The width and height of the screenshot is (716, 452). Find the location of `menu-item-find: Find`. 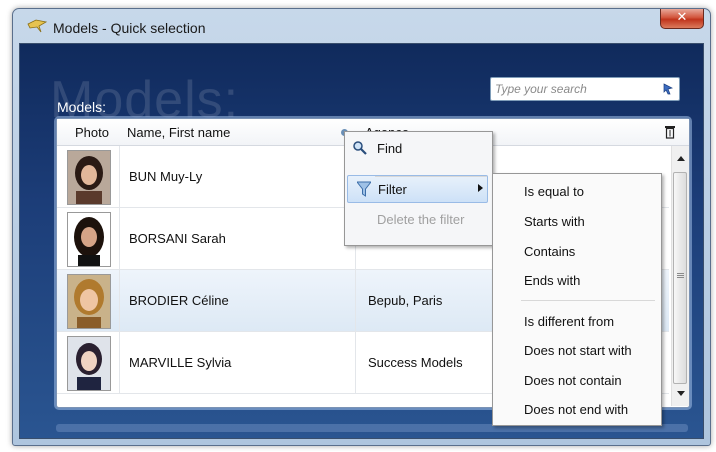

menu-item-find: Find is located at coordinates (417, 148).